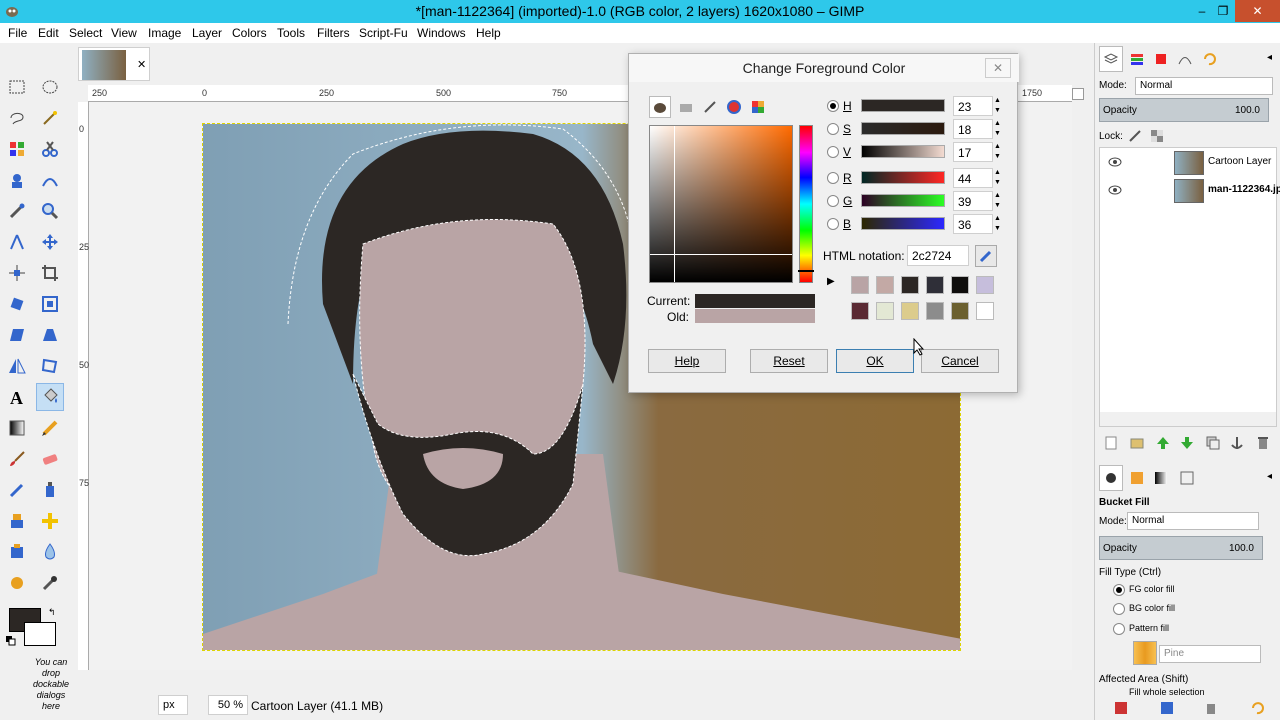 Image resolution: width=1280 pixels, height=720 pixels. I want to click on bucket-fill-tool-icon, so click(50, 397).